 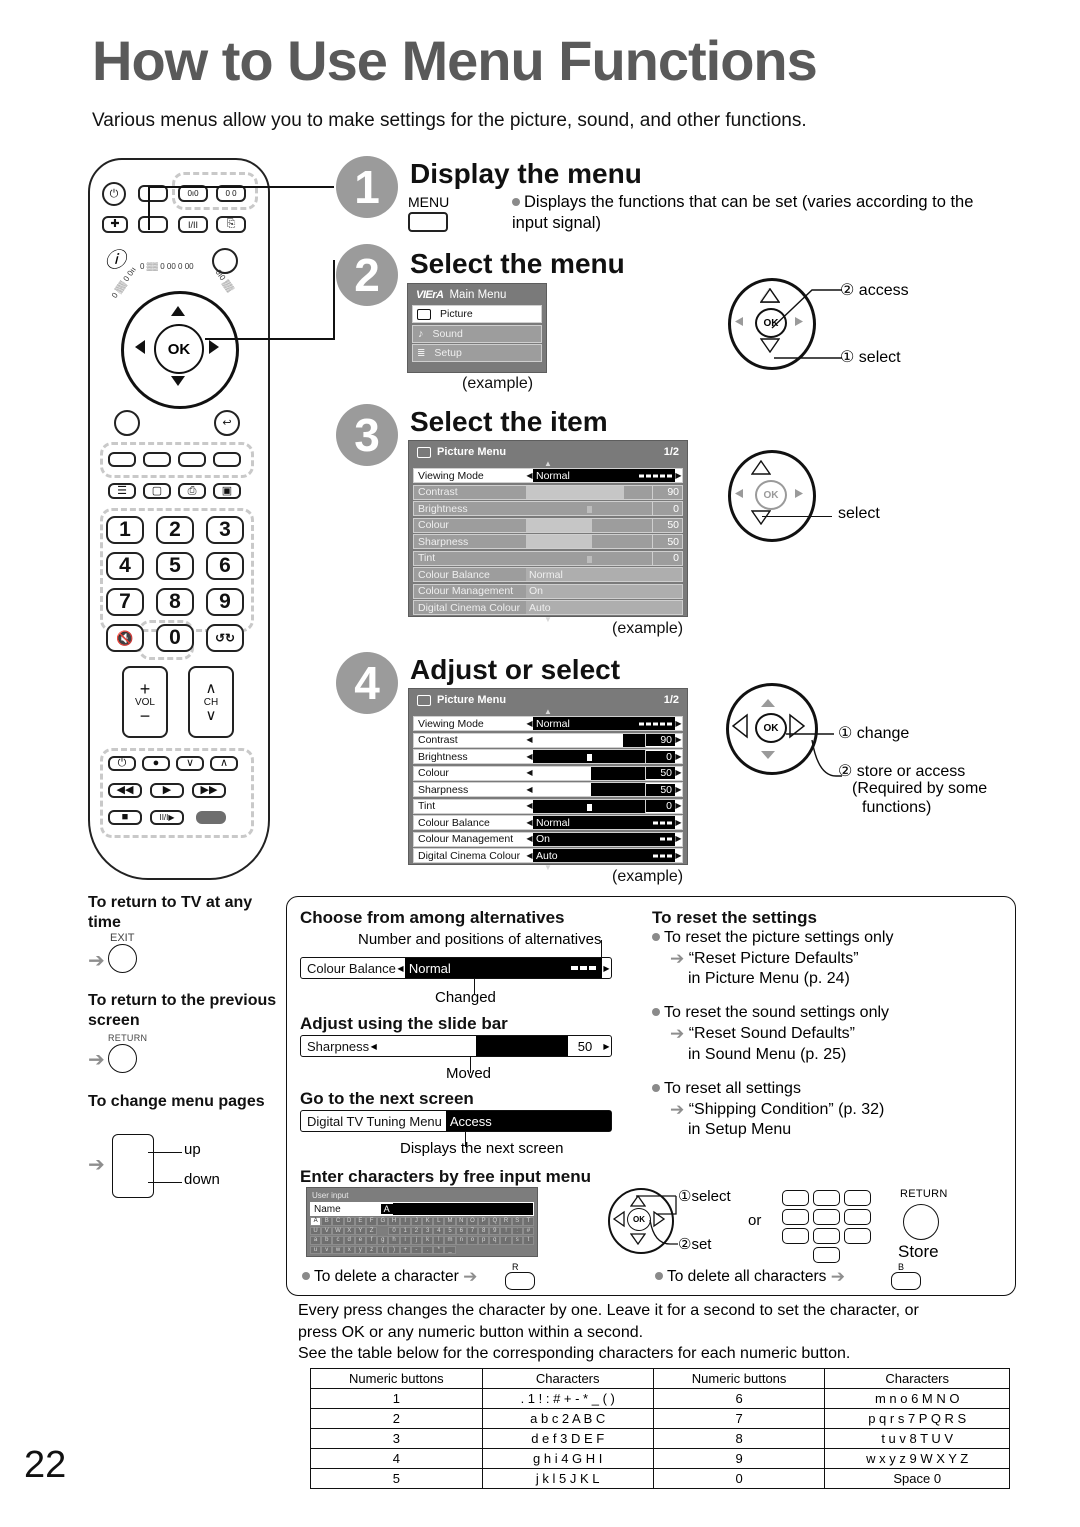 What do you see at coordinates (548, 475) in the screenshot?
I see `picture-menu-row: Viewing Mode ◀ Normal ▶` at bounding box center [548, 475].